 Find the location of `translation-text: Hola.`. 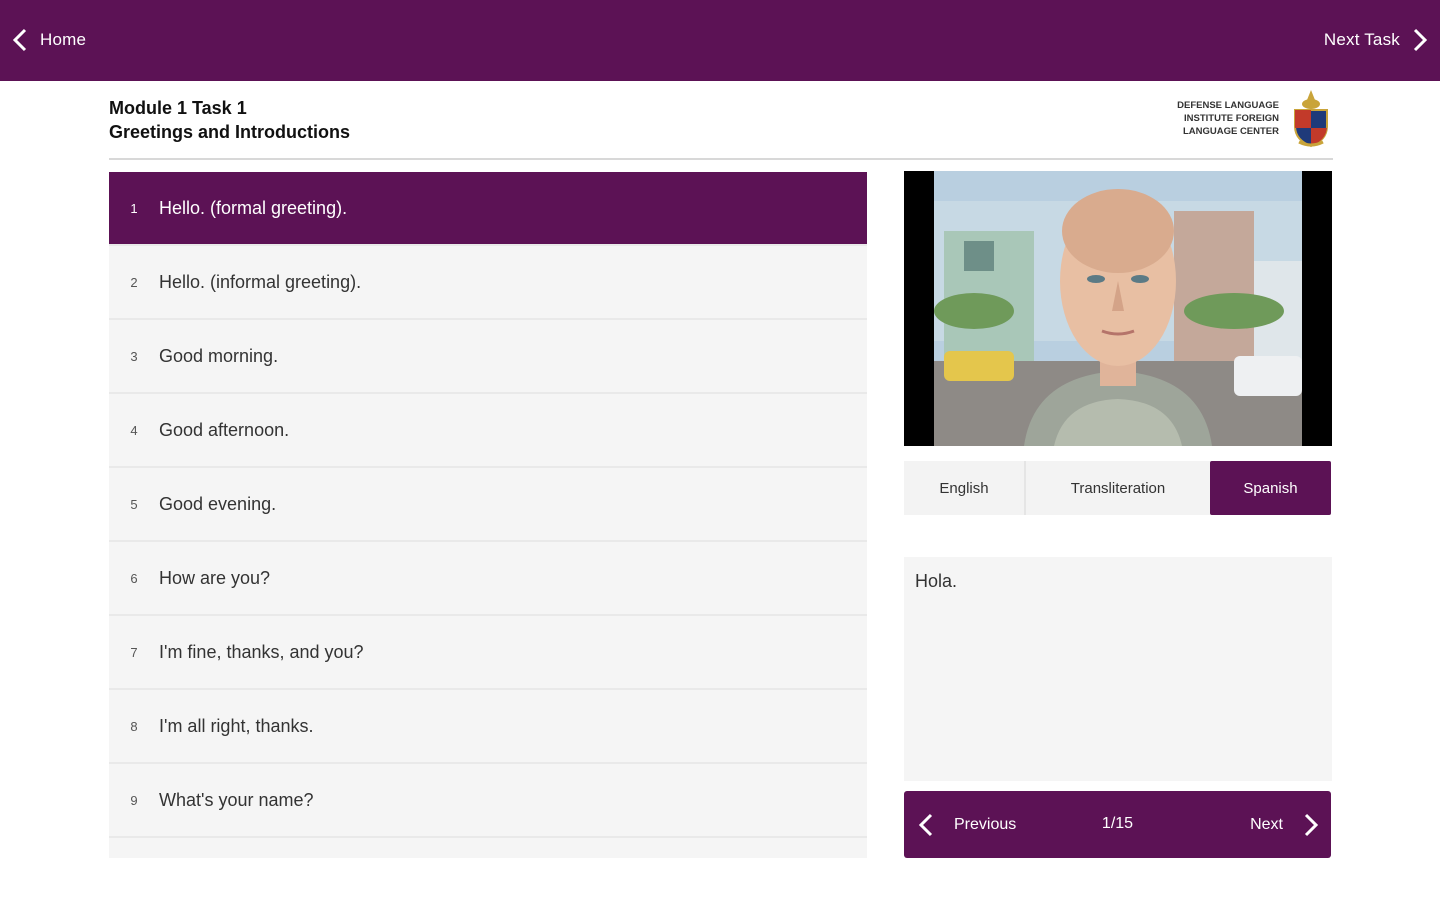

translation-text: Hola. is located at coordinates (936, 581).